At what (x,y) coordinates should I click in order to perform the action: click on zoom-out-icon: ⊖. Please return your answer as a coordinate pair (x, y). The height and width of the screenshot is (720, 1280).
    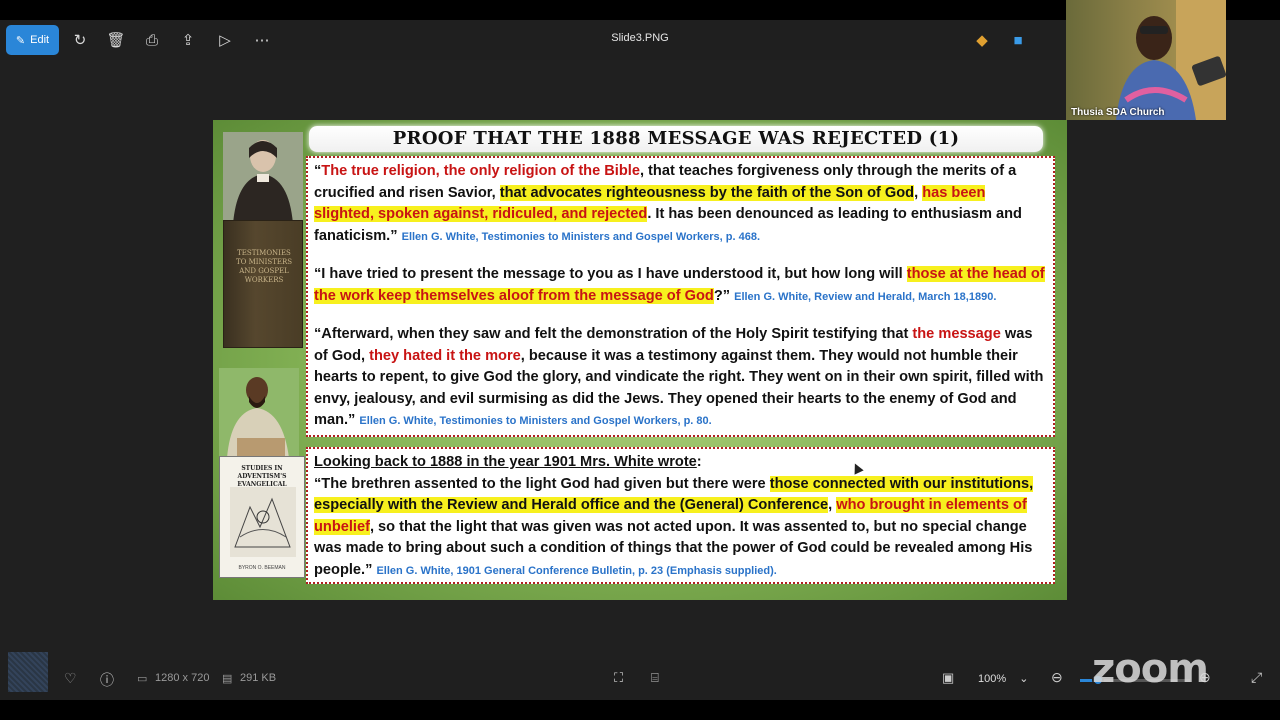
    Looking at the image, I should click on (1057, 677).